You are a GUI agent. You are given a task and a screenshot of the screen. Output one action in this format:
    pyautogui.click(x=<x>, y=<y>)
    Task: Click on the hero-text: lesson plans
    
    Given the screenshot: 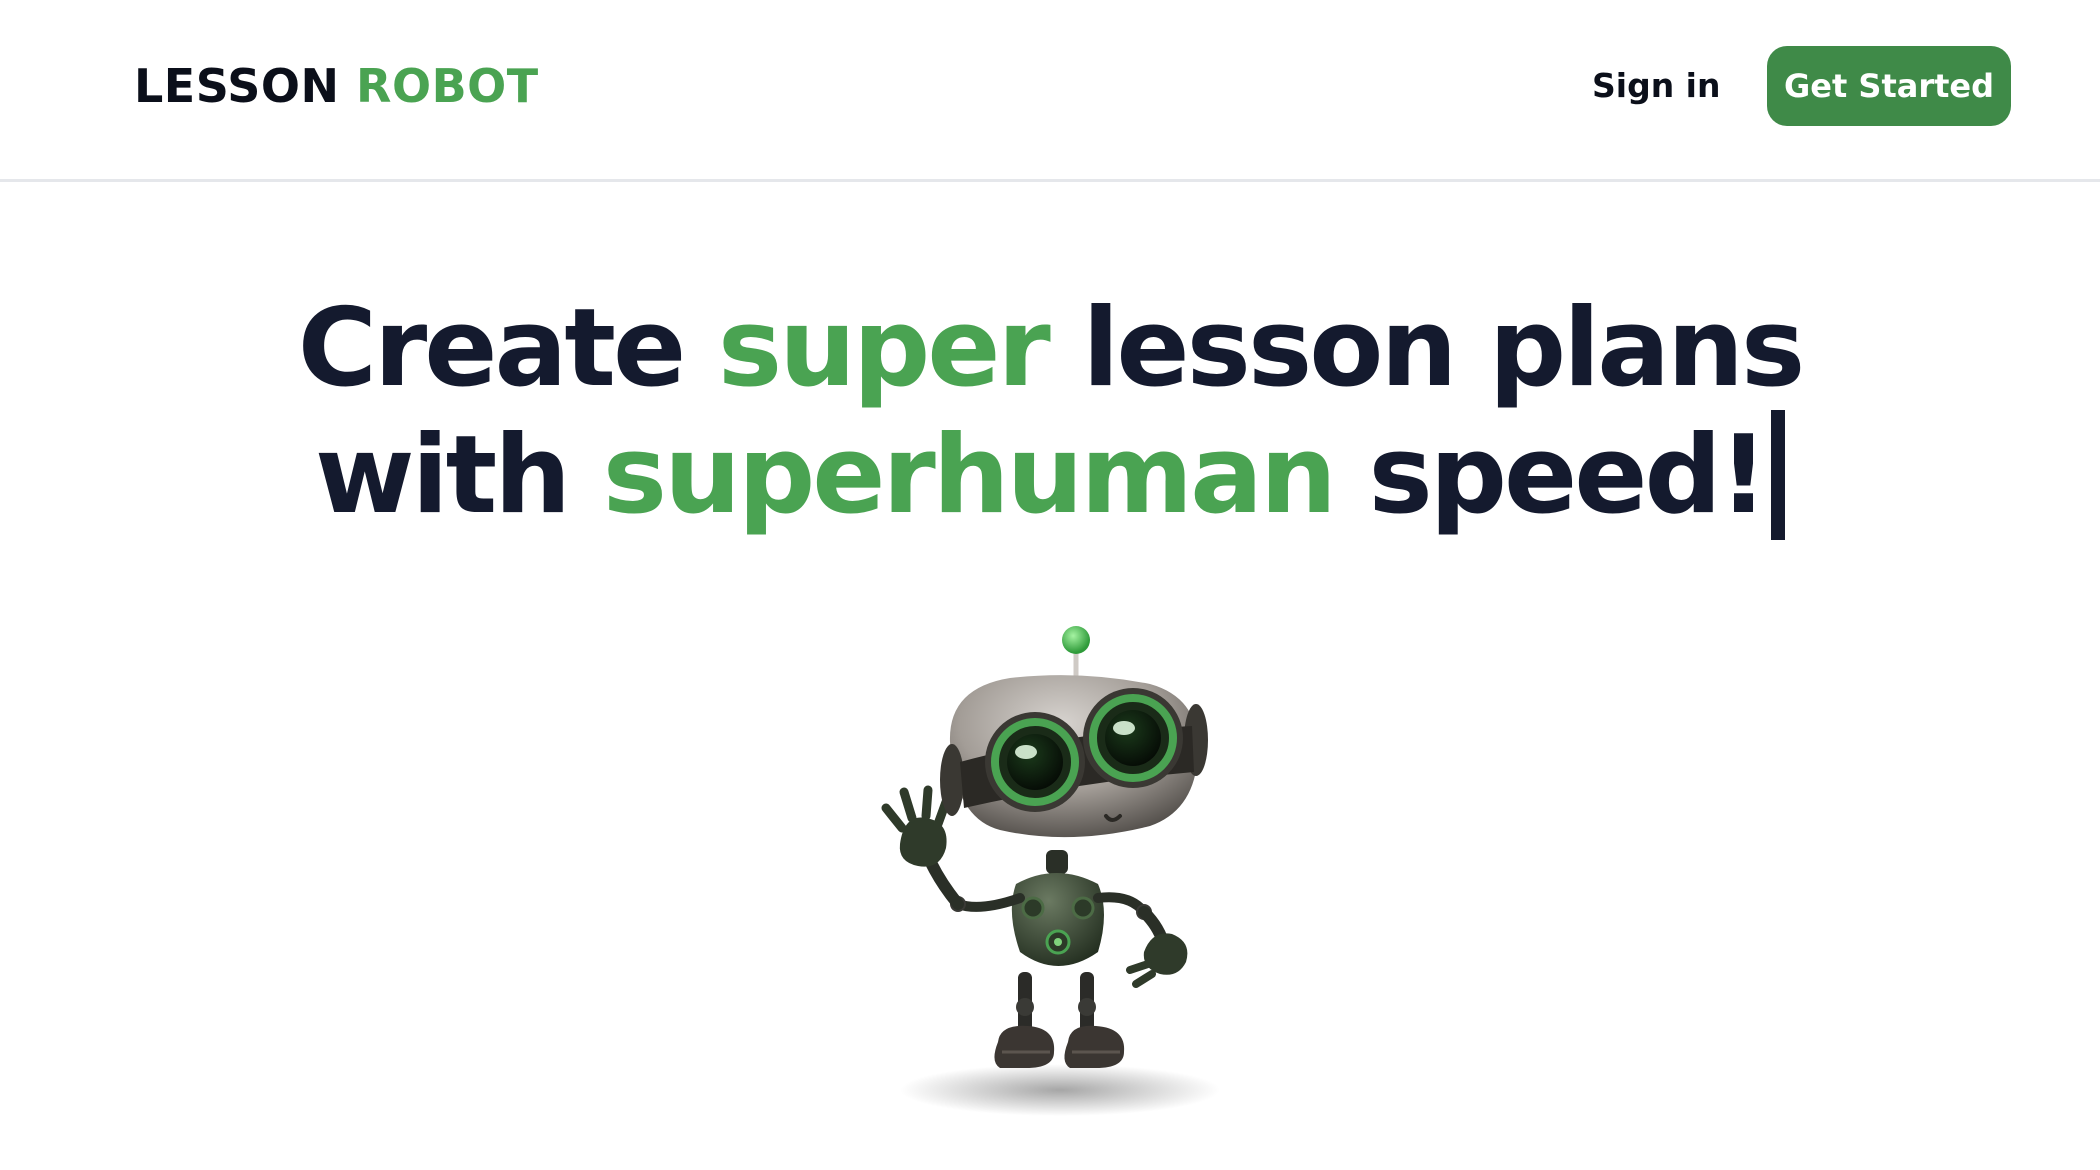 What is the action you would take?
    pyautogui.click(x=1426, y=348)
    